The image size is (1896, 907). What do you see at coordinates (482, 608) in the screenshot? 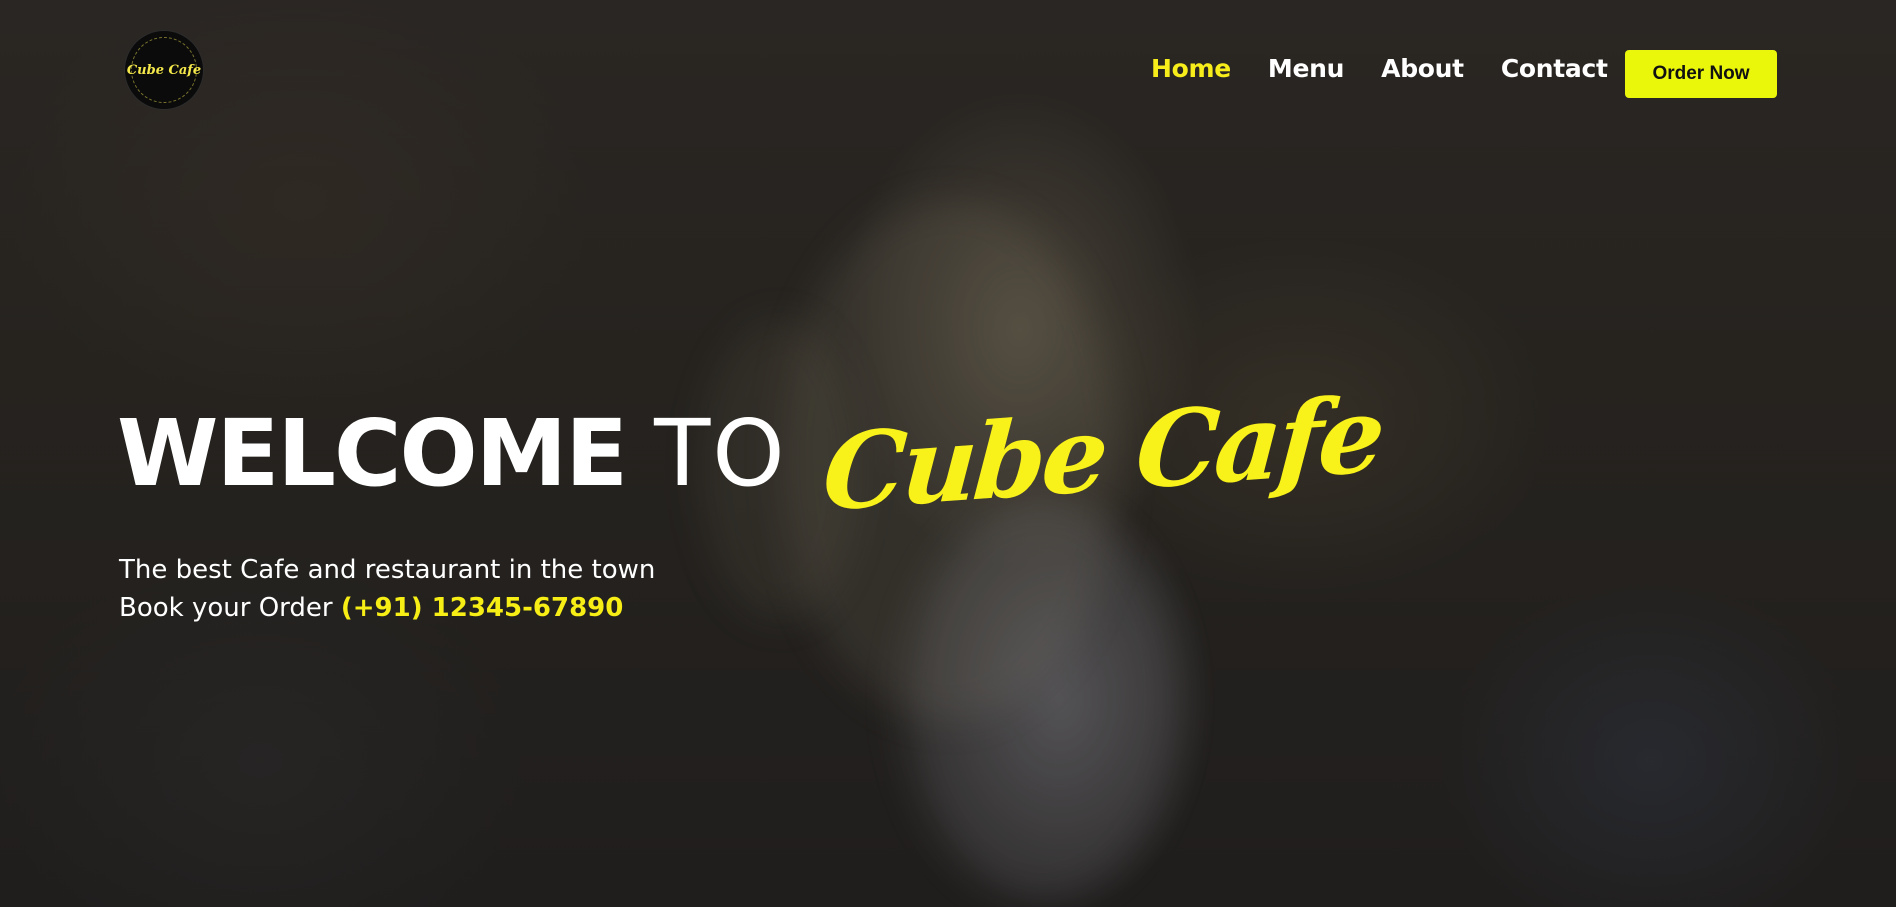
I see `phone-number-link: (+91) 12345-67890` at bounding box center [482, 608].